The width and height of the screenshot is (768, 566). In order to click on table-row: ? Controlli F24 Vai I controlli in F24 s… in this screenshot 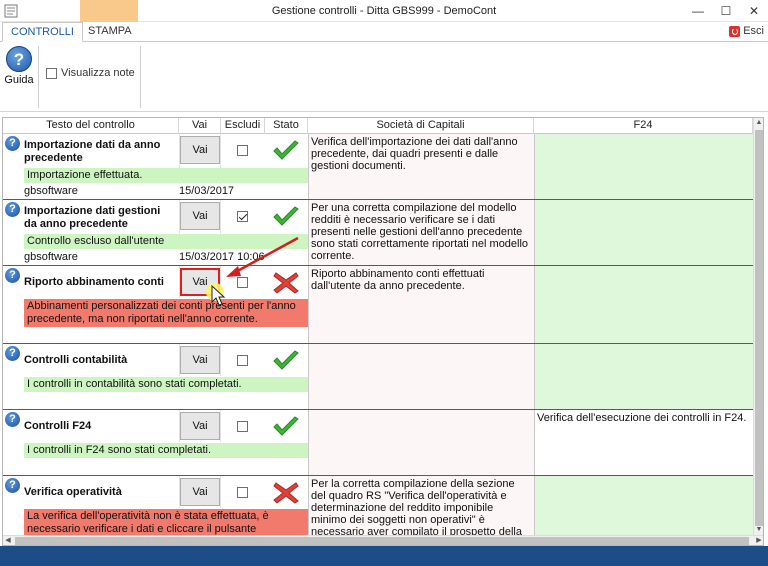, I will do `click(378, 443)`.